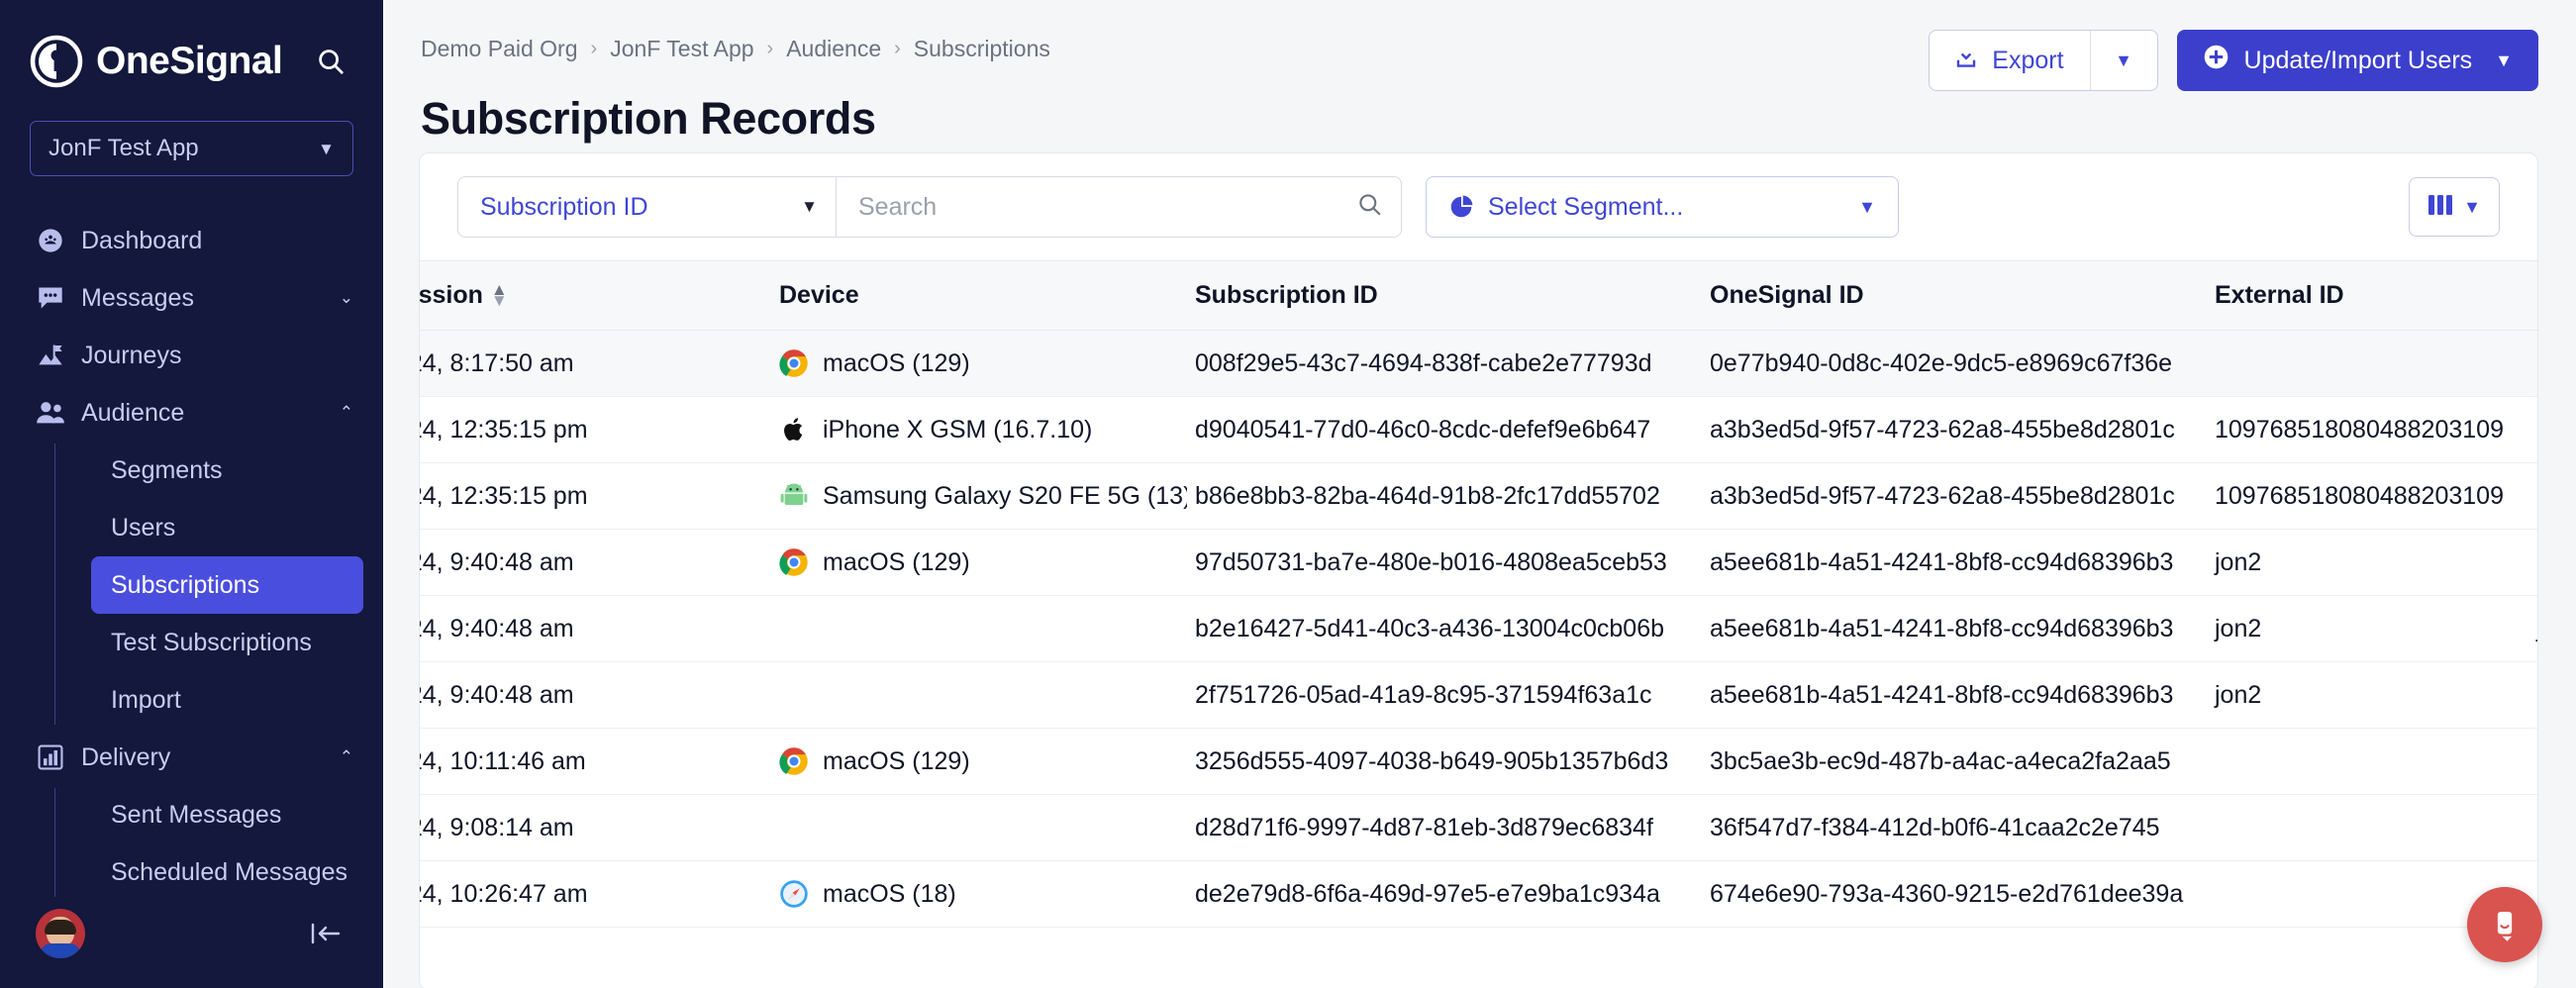  Describe the element at coordinates (146, 699) in the screenshot. I see `sidebar-item-label: Import` at that location.